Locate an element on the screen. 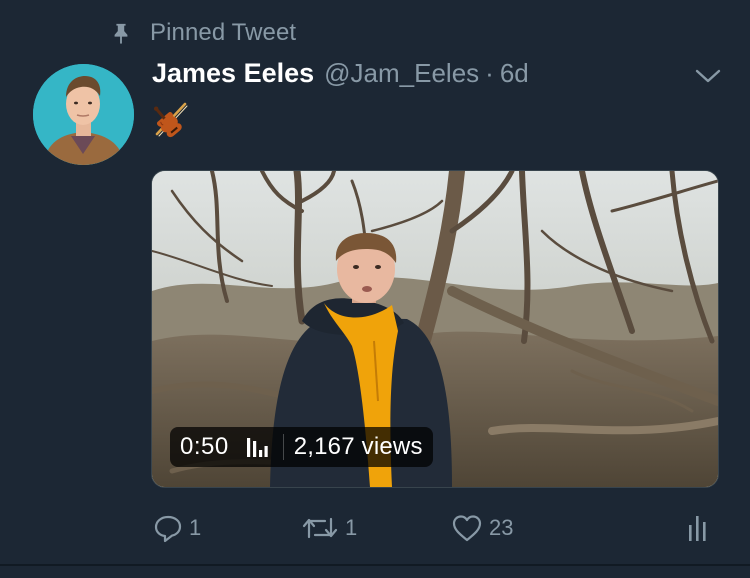 This screenshot has width=750, height=578. chevron-down-icon is located at coordinates (708, 76).